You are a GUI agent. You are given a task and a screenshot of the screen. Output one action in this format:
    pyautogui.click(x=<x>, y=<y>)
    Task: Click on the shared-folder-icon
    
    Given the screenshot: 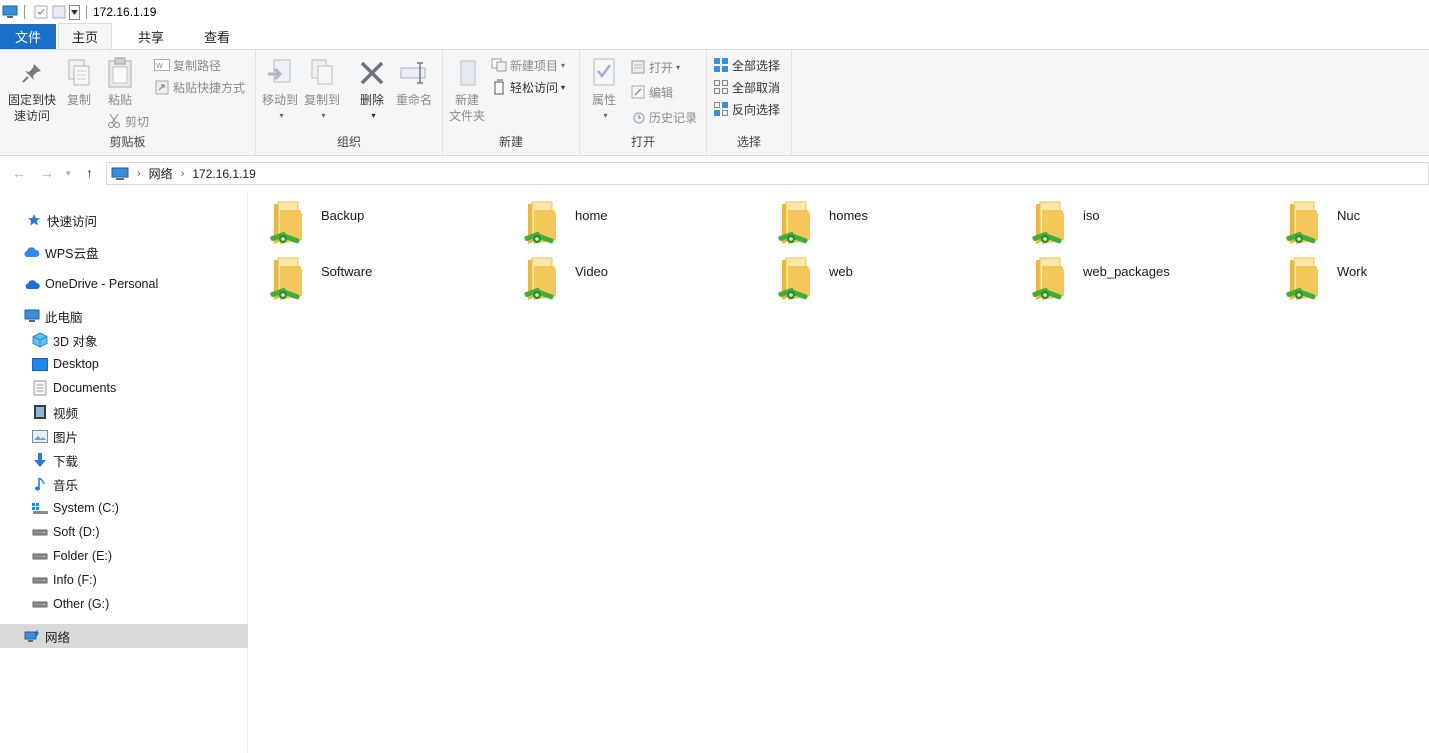 What is the action you would take?
    pyautogui.click(x=542, y=224)
    